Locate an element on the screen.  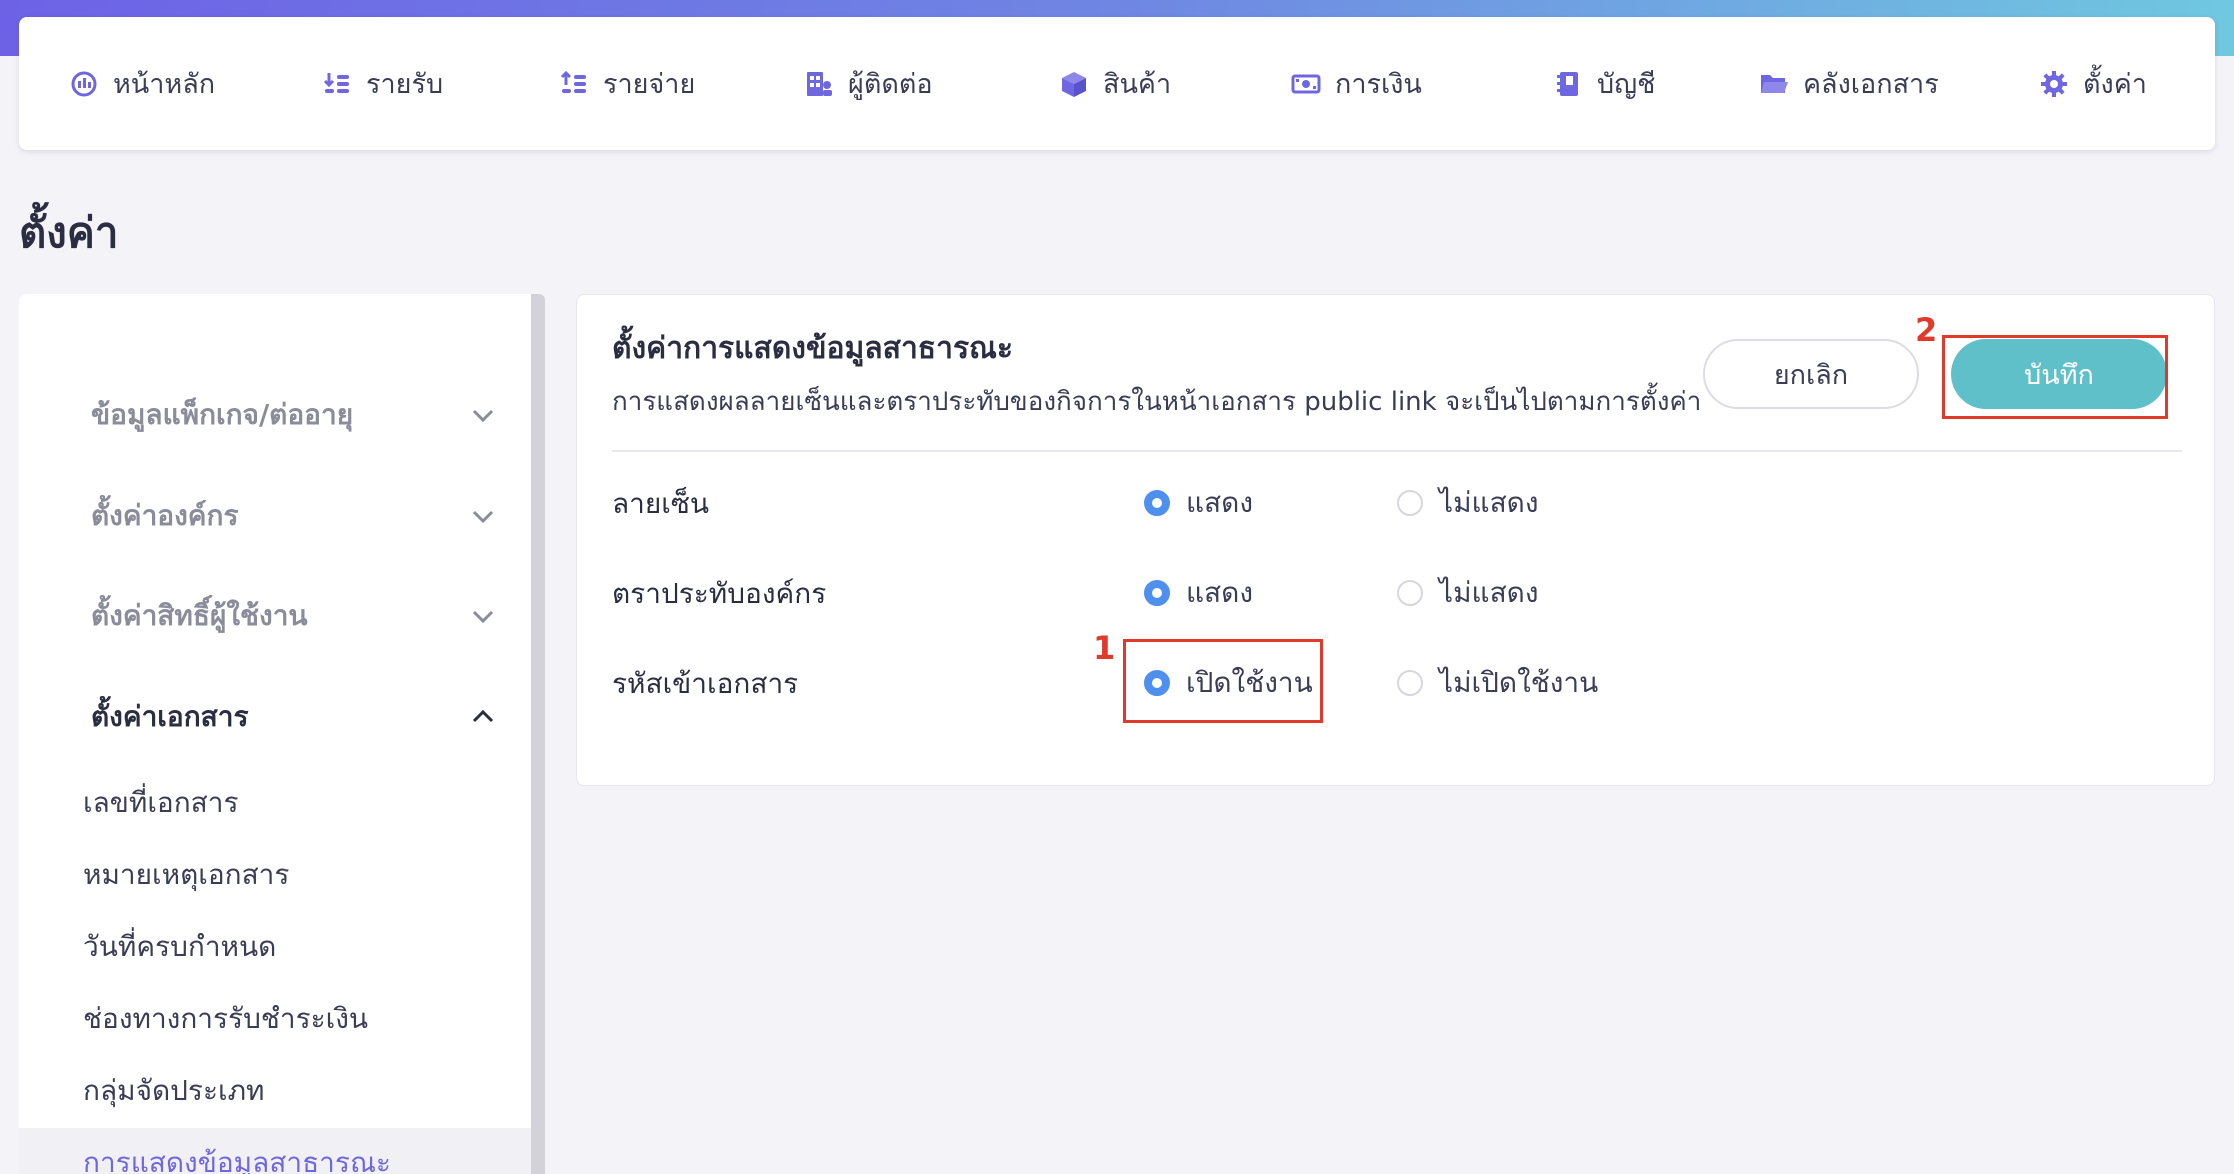
sidebar-item-label: กลุ่มจัดประเภท is located at coordinates (174, 1090).